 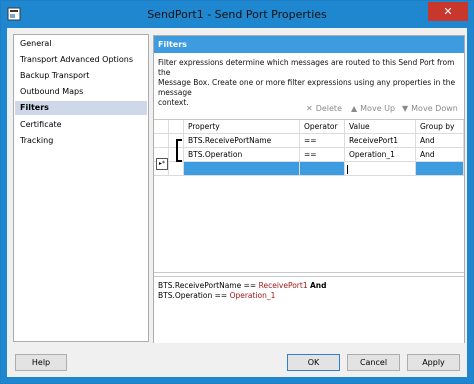 I want to click on column-header-value: Value, so click(x=380, y=127).